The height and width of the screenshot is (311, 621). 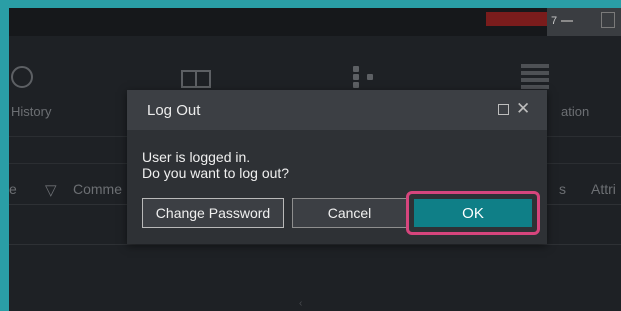 I want to click on column-header-comment: Comme, so click(x=97, y=189).